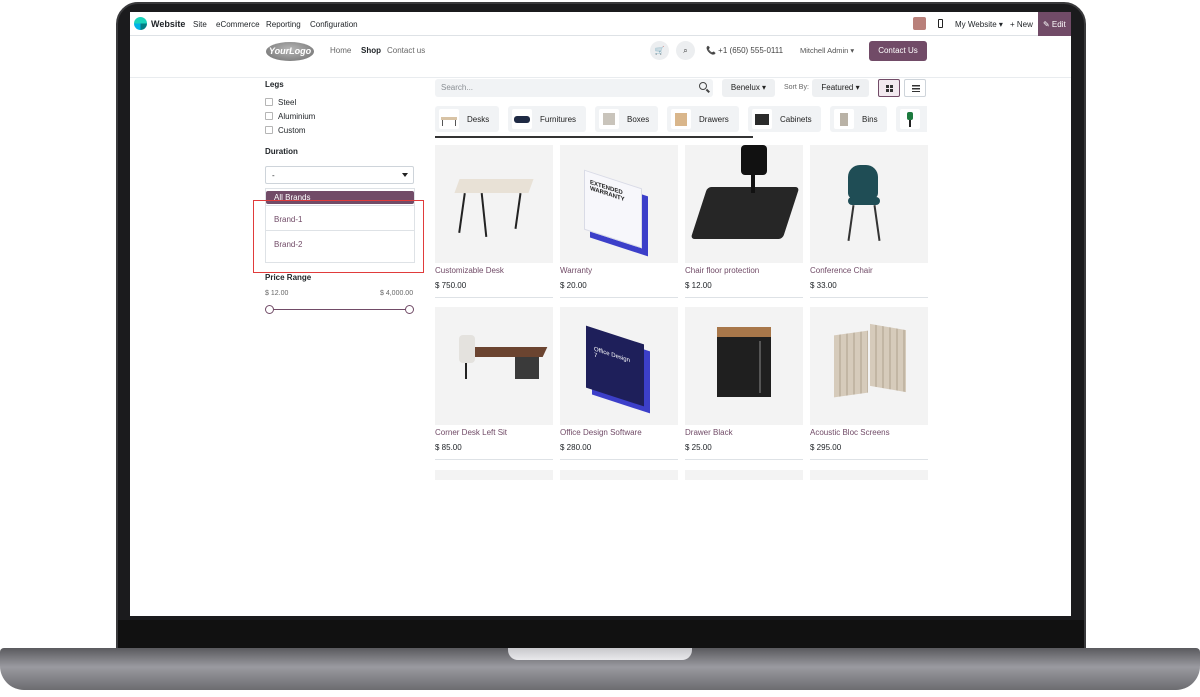  I want to click on category-next, so click(911, 119).